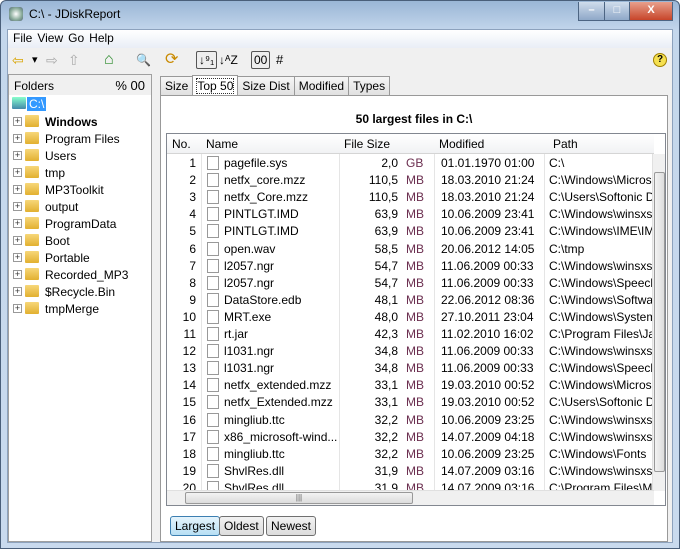 The height and width of the screenshot is (549, 680). I want to click on menu-bar: File View Go Help, so click(340, 39).